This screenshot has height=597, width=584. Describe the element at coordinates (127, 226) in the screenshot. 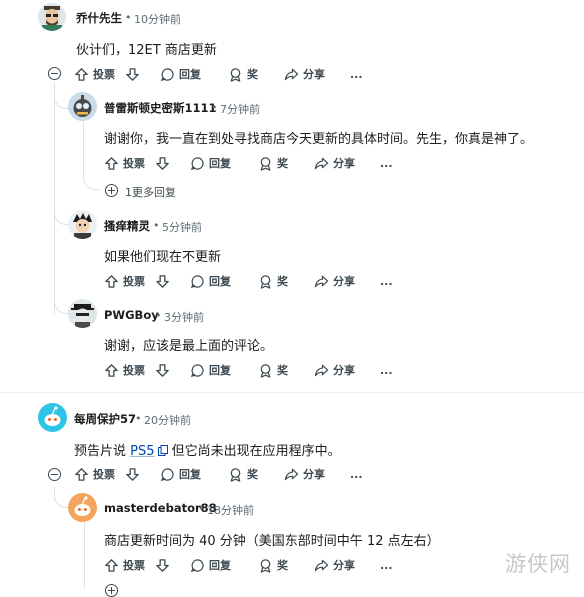

I see `comment-author: 搔痒精灵` at that location.